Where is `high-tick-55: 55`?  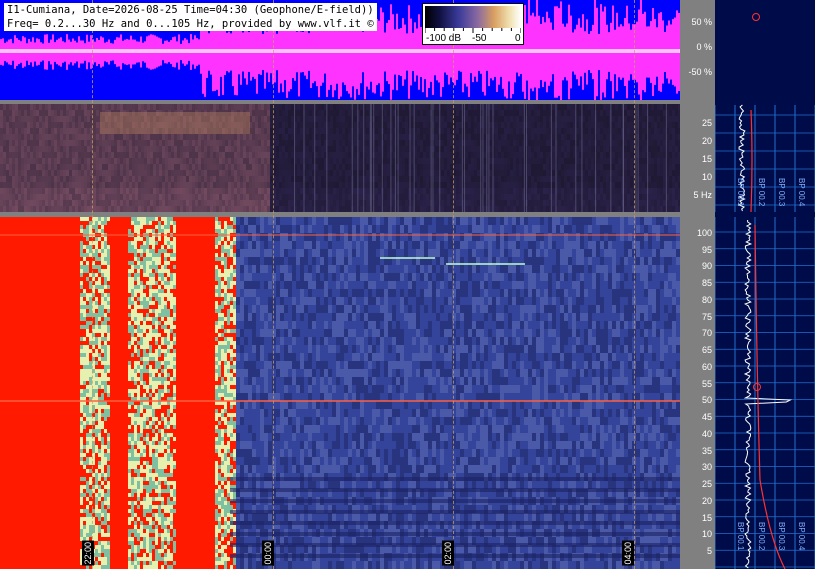 high-tick-55: 55 is located at coordinates (706, 383).